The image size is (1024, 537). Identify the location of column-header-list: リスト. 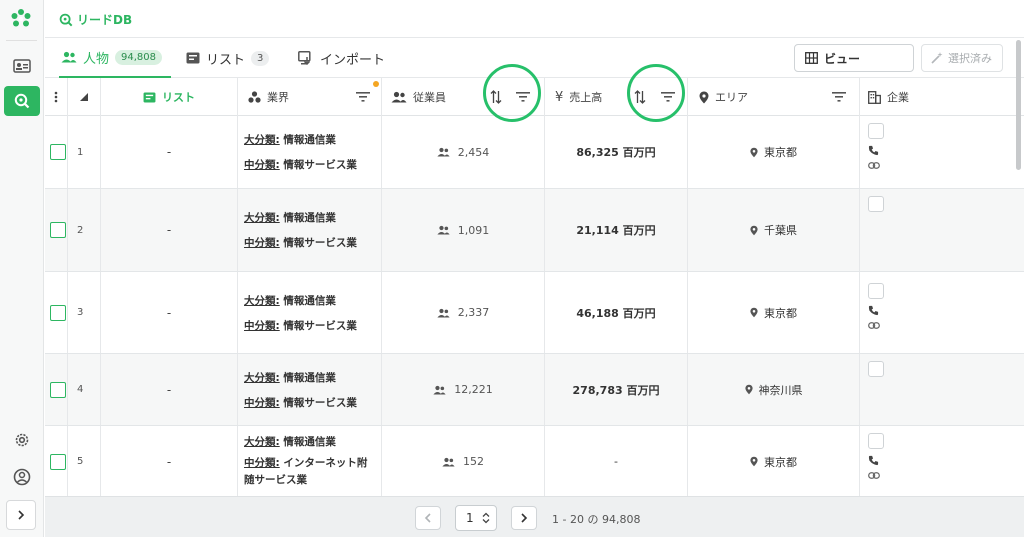
(169, 97).